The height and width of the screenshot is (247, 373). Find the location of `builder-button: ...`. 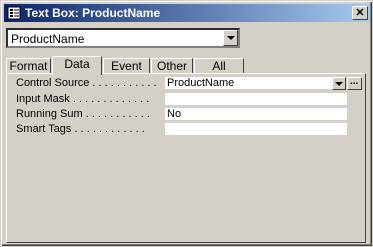

builder-button: ... is located at coordinates (354, 83).